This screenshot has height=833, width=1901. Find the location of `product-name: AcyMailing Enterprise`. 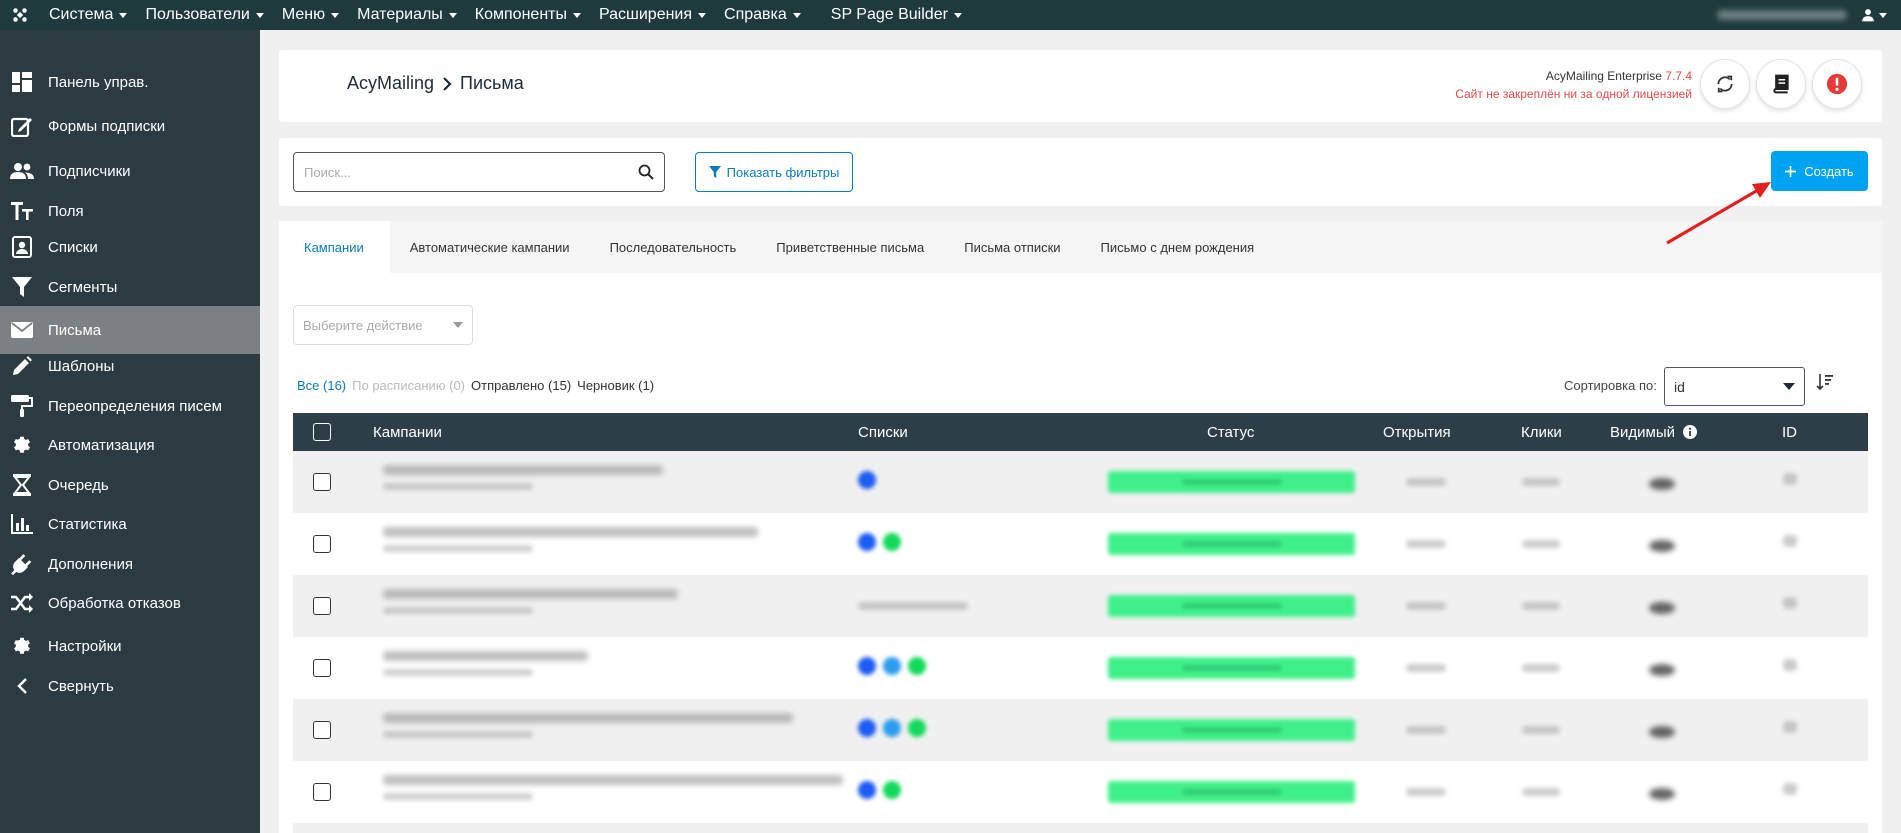

product-name: AcyMailing Enterprise is located at coordinates (1603, 76).